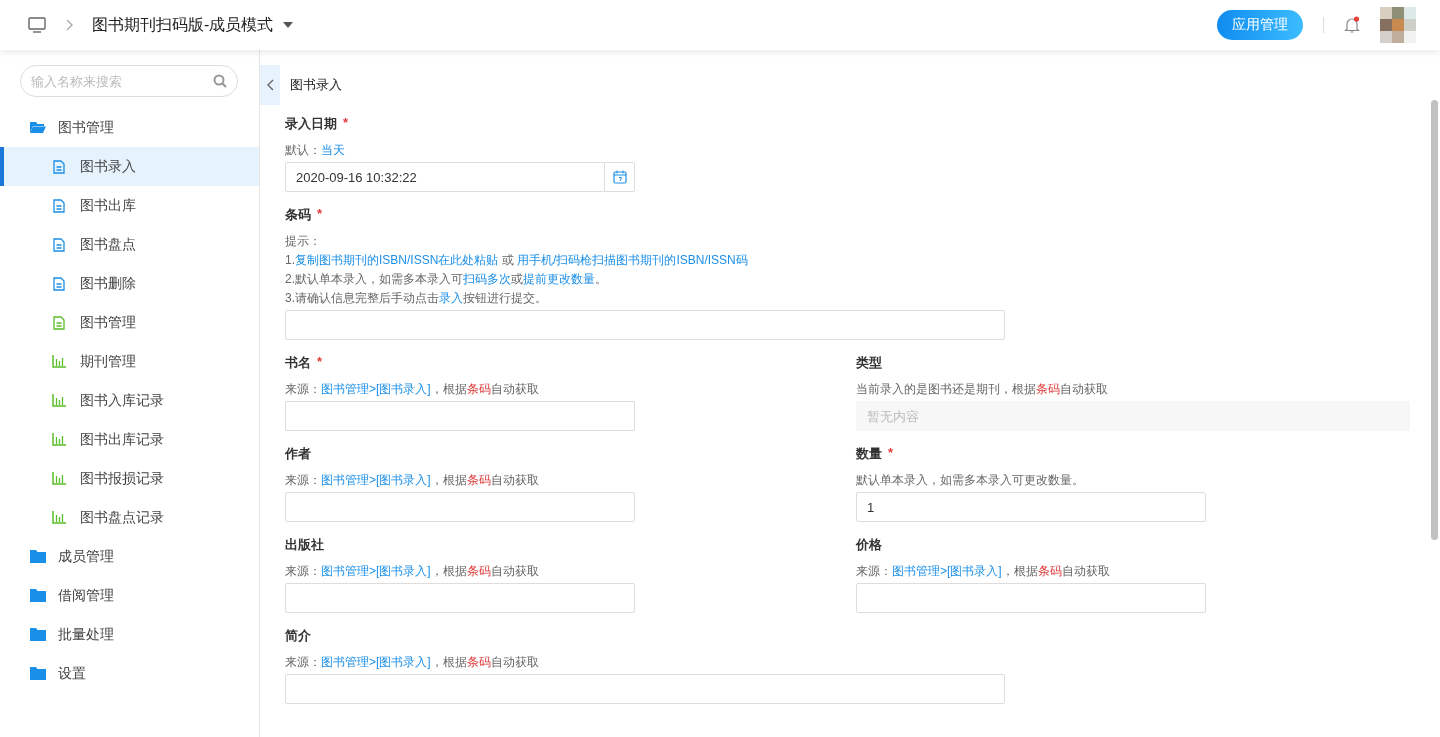 This screenshot has width=1440, height=737. What do you see at coordinates (129, 127) in the screenshot?
I see `tree-folder: 图书管理` at bounding box center [129, 127].